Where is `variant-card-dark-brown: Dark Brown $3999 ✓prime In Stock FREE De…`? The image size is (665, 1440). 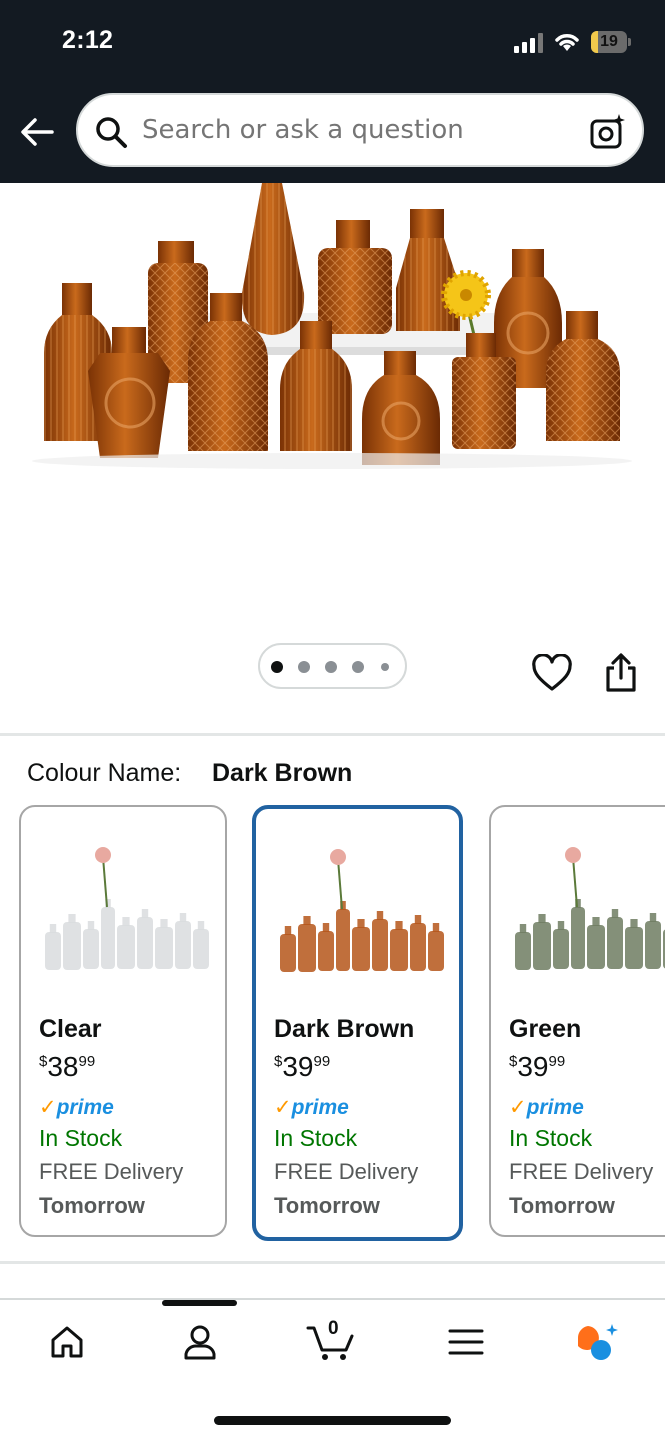 variant-card-dark-brown: Dark Brown $3999 ✓prime In Stock FREE De… is located at coordinates (357, 1023).